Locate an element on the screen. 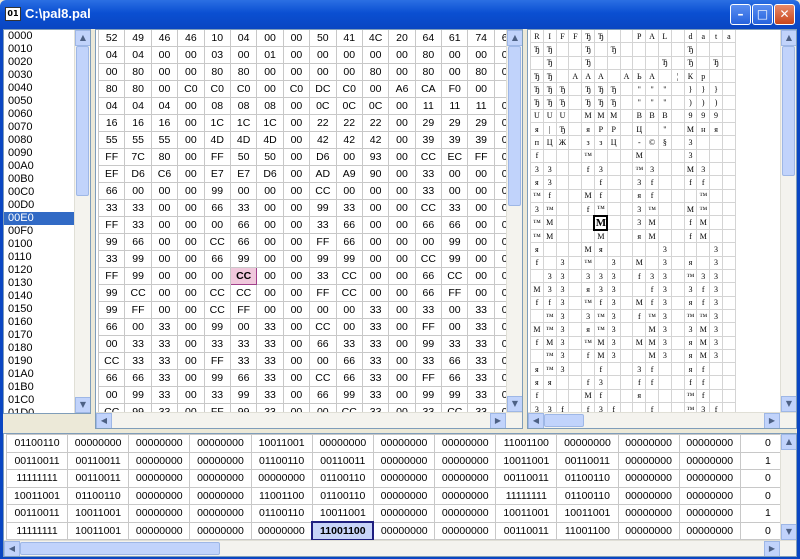 Image resolution: width=800 pixels, height=559 pixels. char-cell: I is located at coordinates (549, 37).